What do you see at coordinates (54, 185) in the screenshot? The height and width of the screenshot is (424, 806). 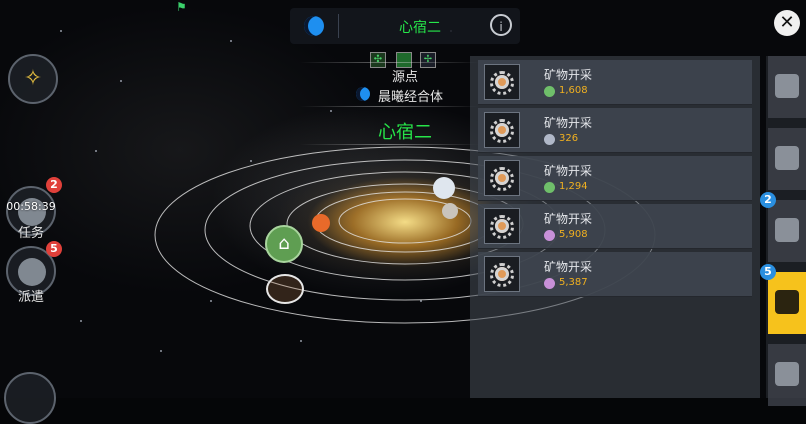 I see `task-badge: 2` at bounding box center [54, 185].